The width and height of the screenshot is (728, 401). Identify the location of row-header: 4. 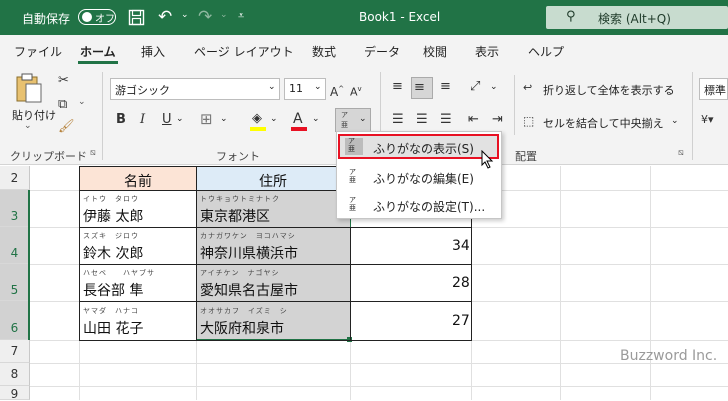
(15, 245).